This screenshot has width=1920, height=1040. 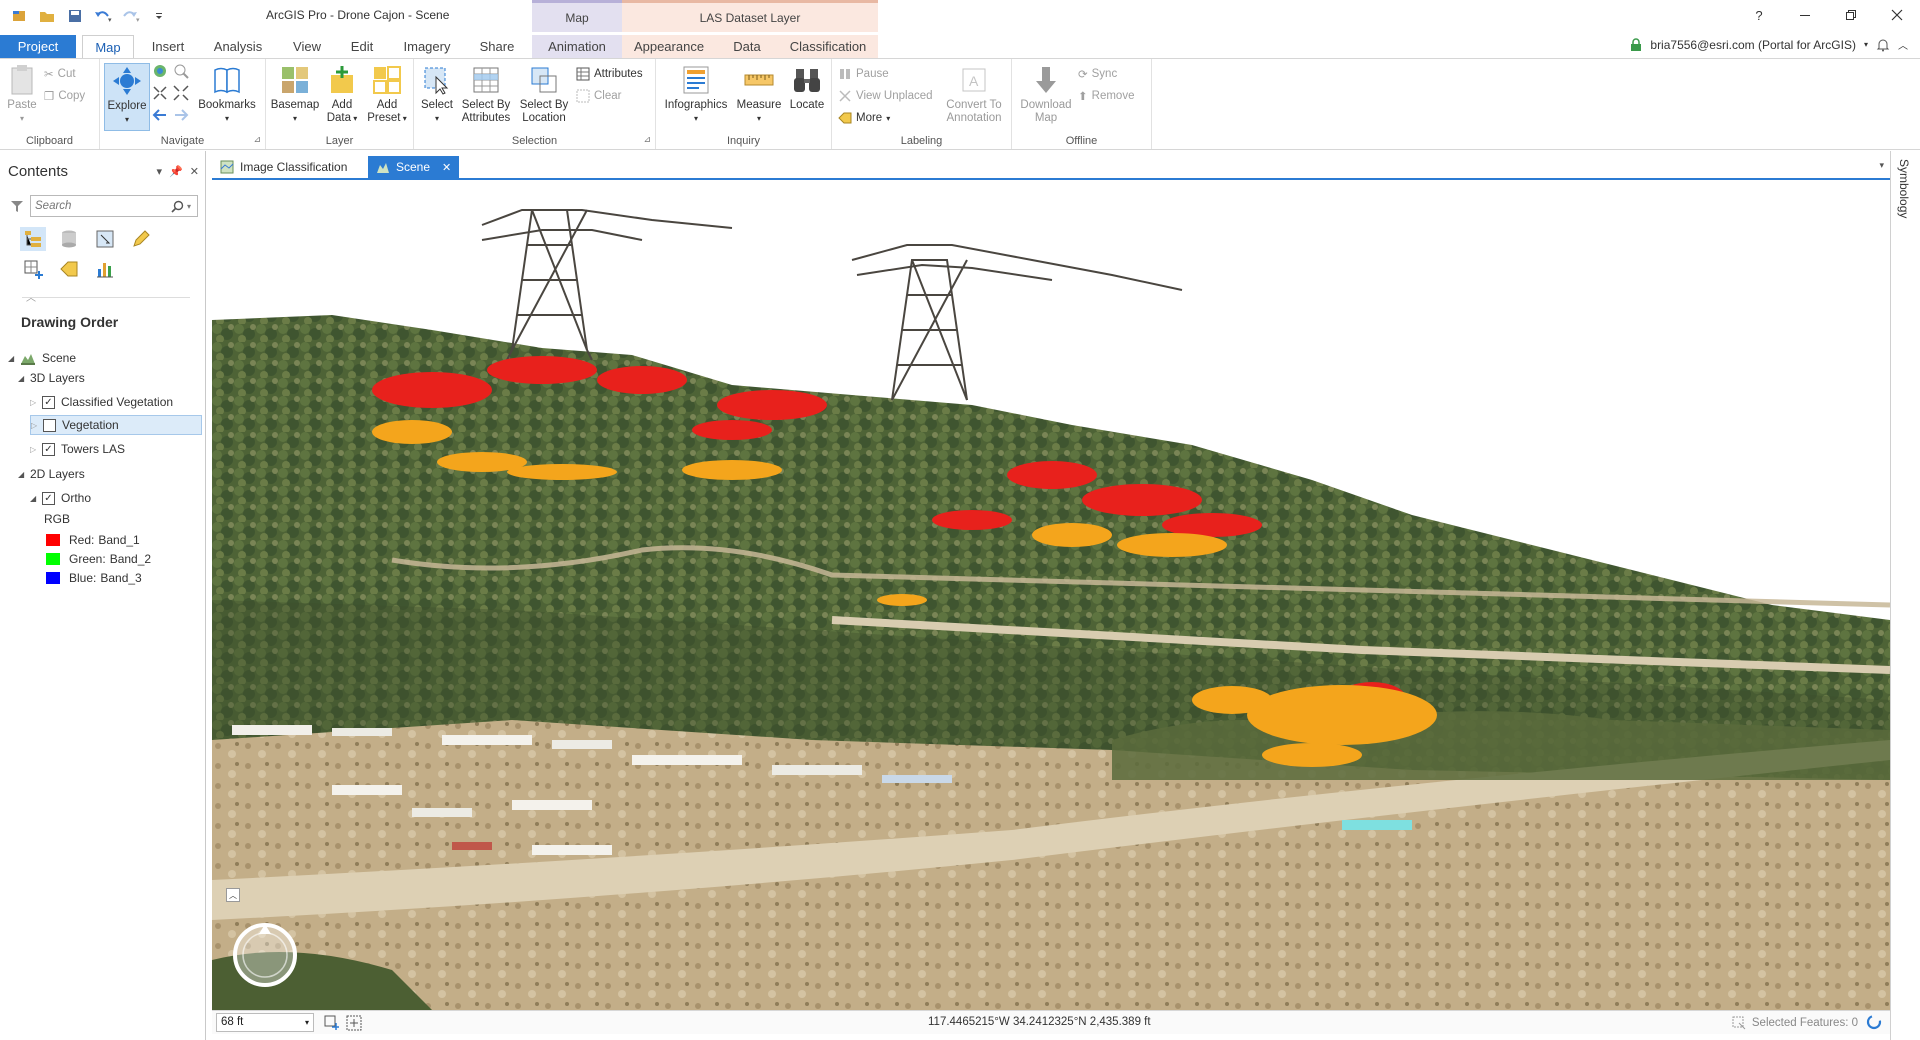 I want to click on open-project-icon, so click(x=47, y=16).